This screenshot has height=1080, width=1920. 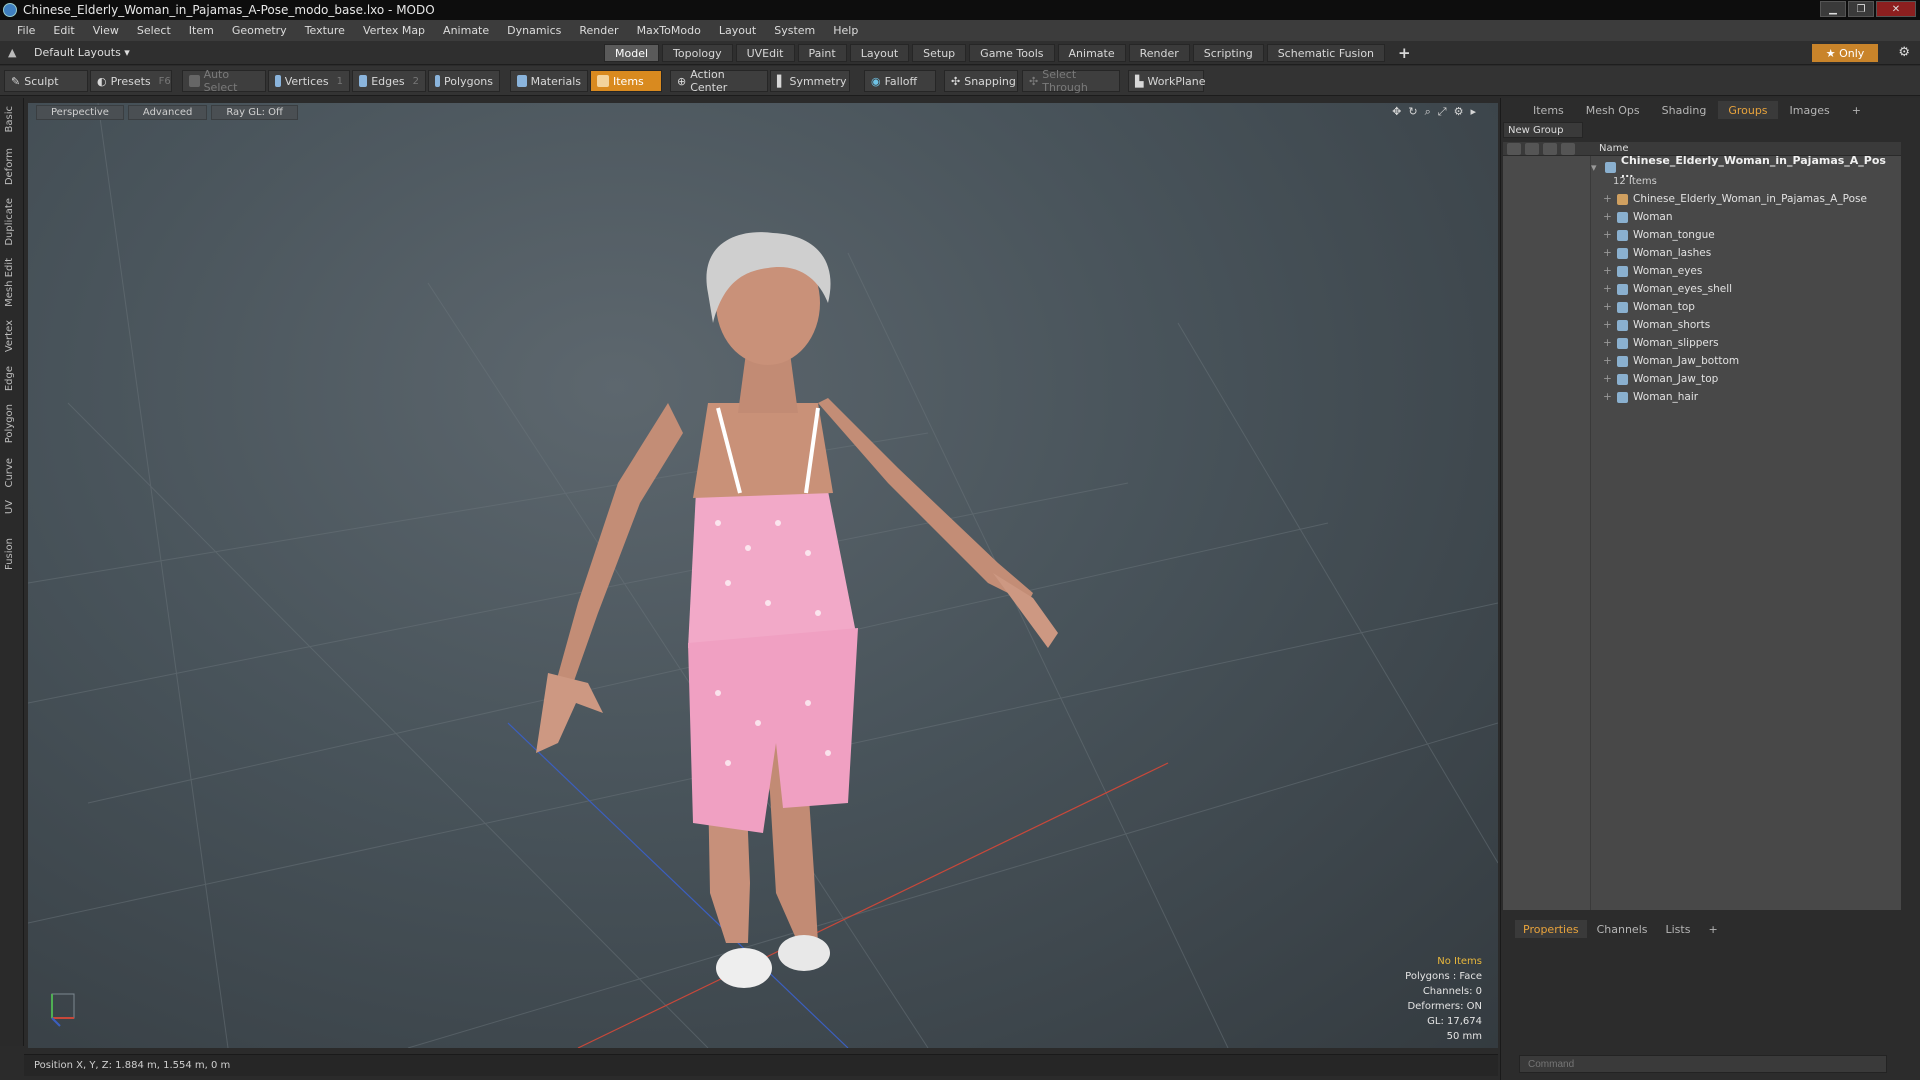 What do you see at coordinates (1904, 52) in the screenshot?
I see `gear-icon: ⚙` at bounding box center [1904, 52].